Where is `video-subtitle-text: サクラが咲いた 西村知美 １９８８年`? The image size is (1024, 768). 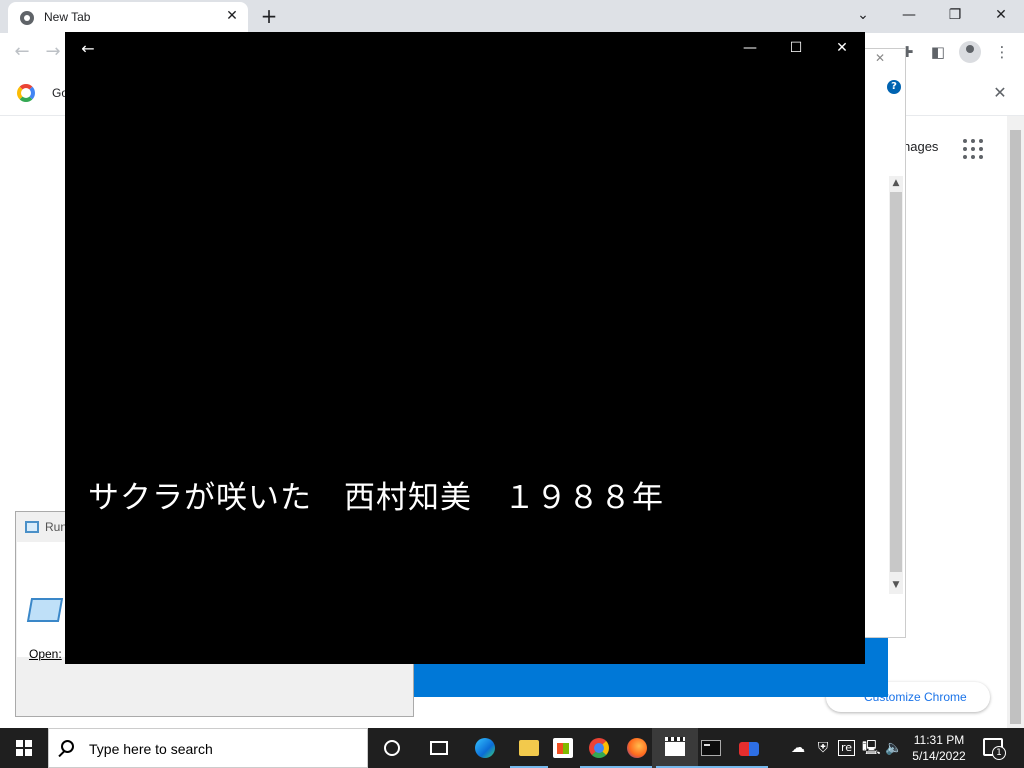
video-subtitle-text: サクラが咲いた 西村知美 １９８８年 is located at coordinates (376, 498).